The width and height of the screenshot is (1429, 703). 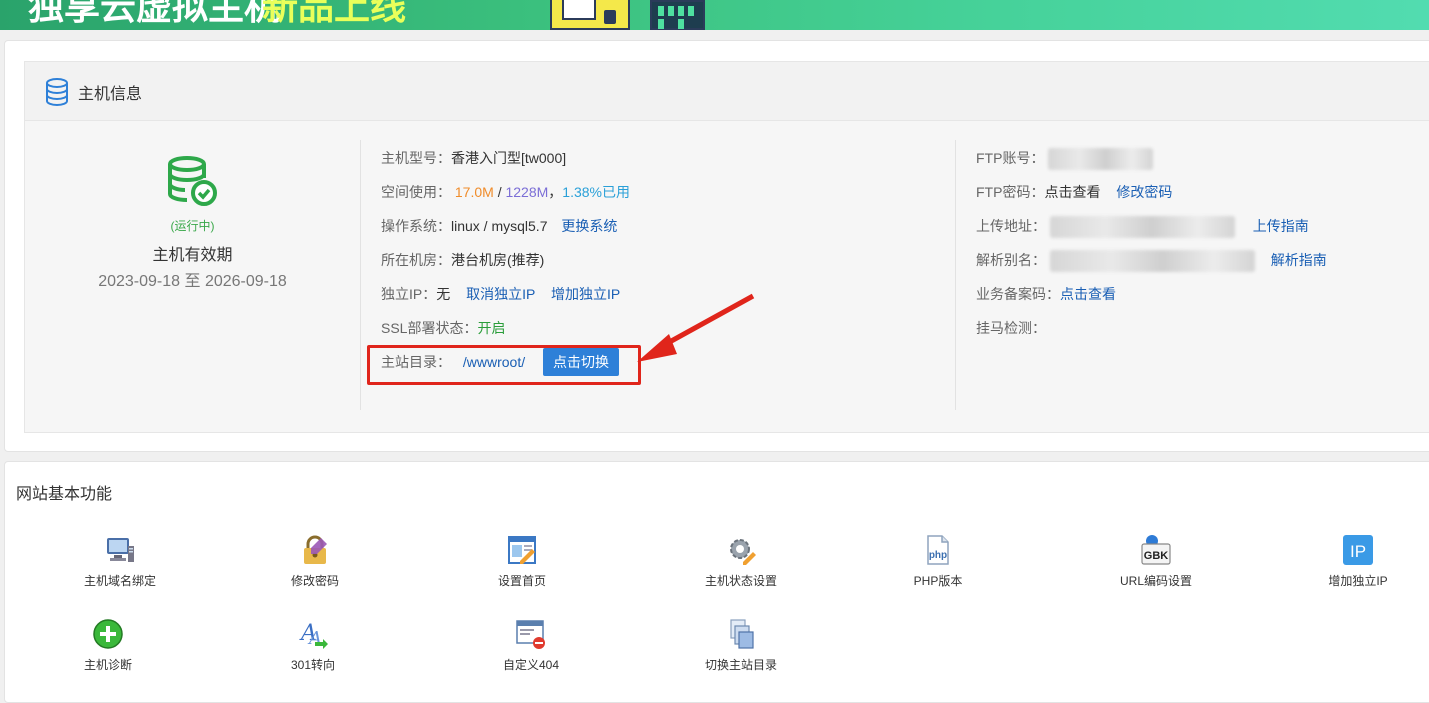 I want to click on ssl-status: 开启, so click(x=491, y=328).